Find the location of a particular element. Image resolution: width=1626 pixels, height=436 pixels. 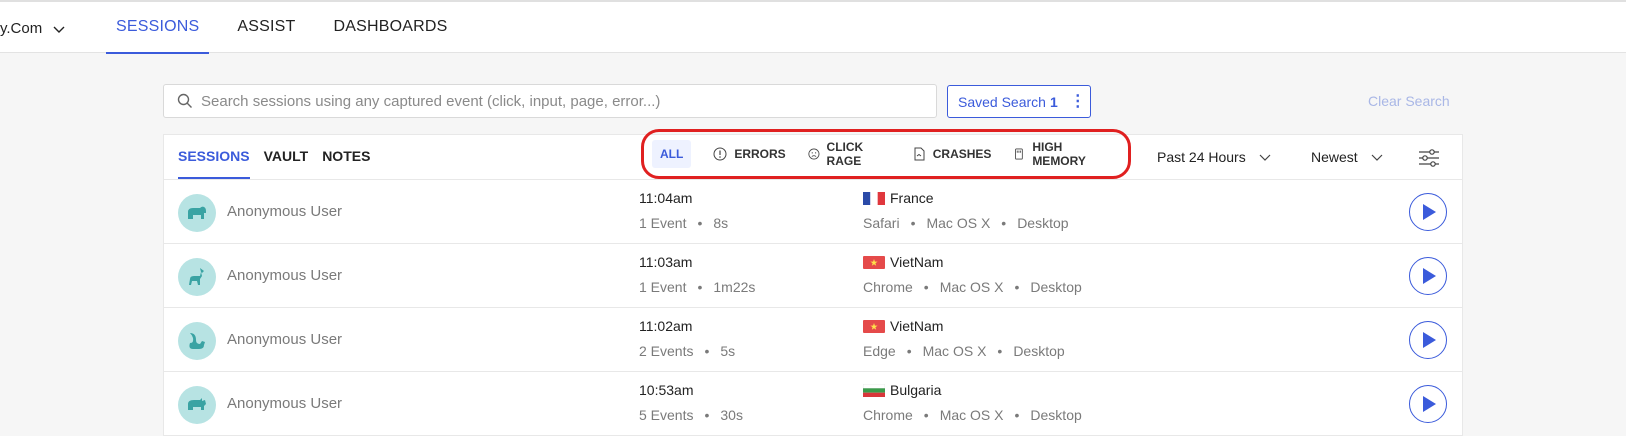

search-icon is located at coordinates (184, 100).